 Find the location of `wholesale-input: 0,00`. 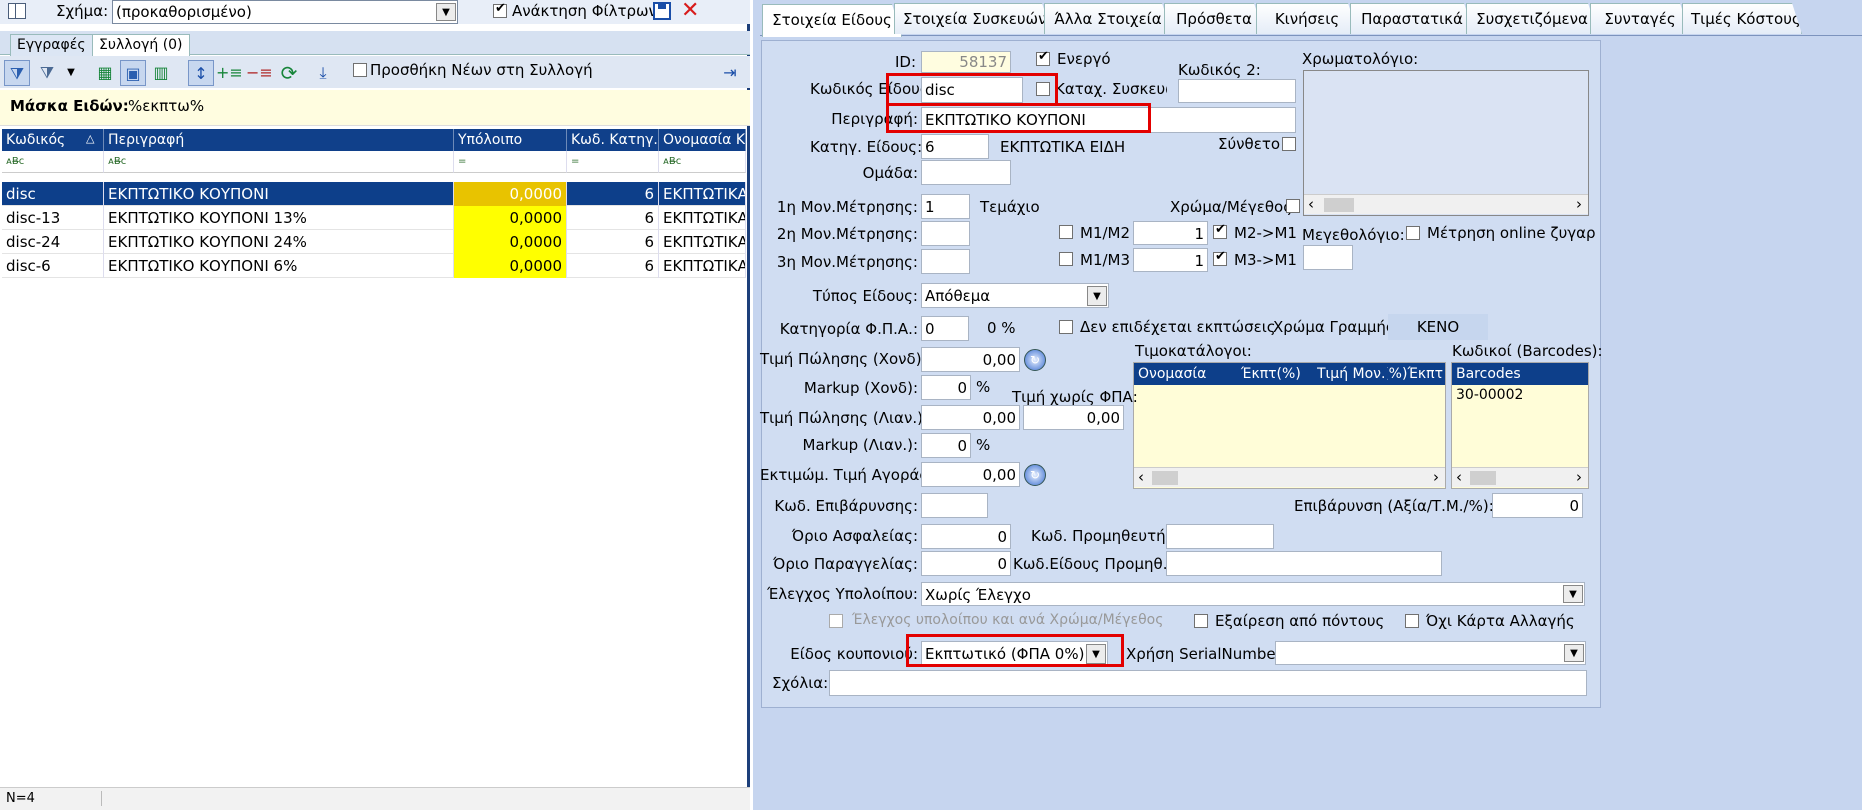

wholesale-input: 0,00 is located at coordinates (970, 359).